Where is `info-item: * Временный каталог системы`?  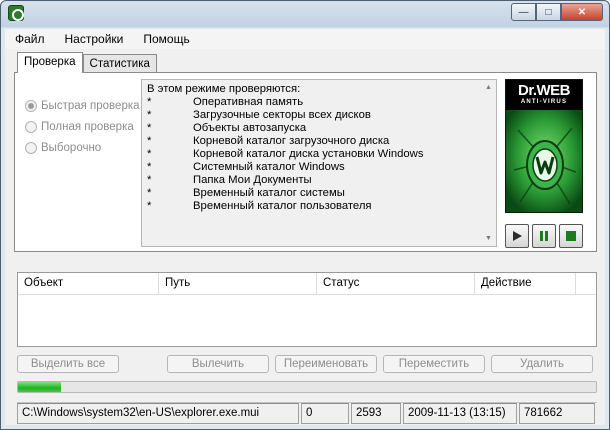 info-item: * Временный каталог системы is located at coordinates (246, 193).